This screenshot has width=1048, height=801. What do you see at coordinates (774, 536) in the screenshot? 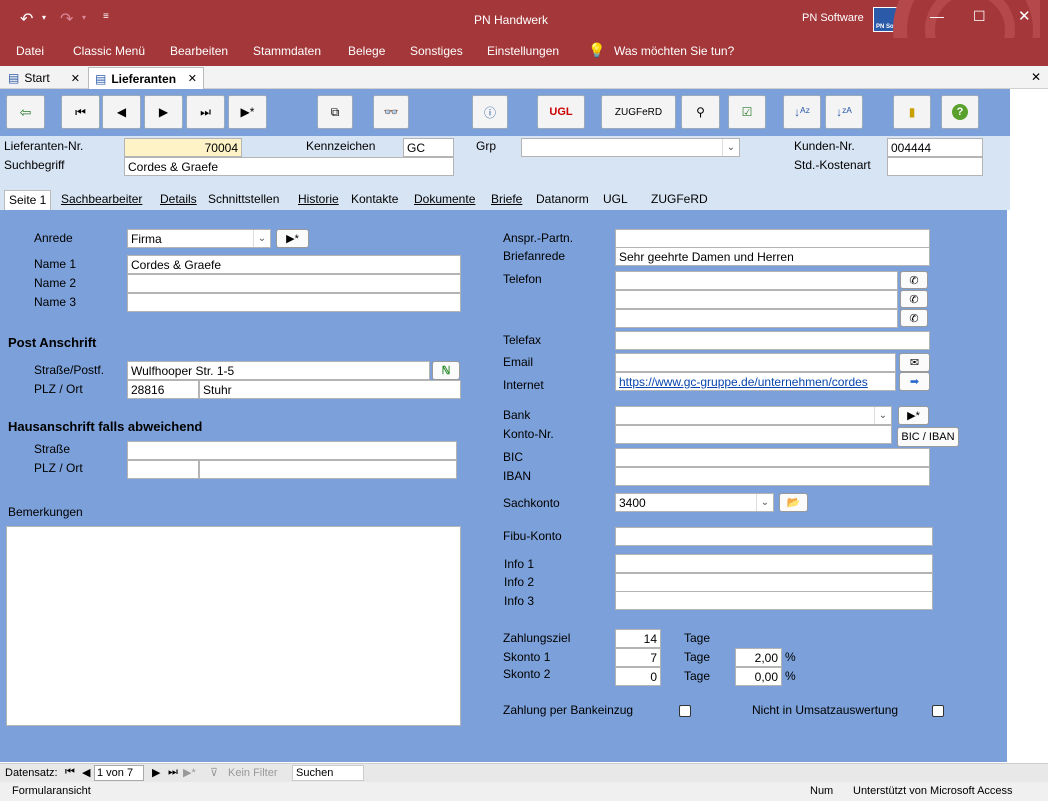
I see `fibu-field` at bounding box center [774, 536].